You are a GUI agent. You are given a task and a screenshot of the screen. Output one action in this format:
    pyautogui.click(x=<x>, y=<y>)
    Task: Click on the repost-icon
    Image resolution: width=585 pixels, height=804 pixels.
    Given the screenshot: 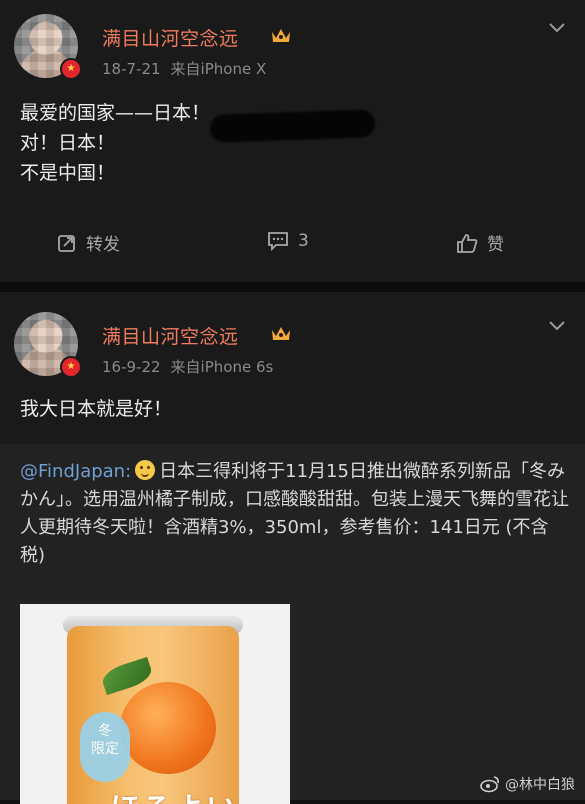 What is the action you would take?
    pyautogui.click(x=66, y=243)
    